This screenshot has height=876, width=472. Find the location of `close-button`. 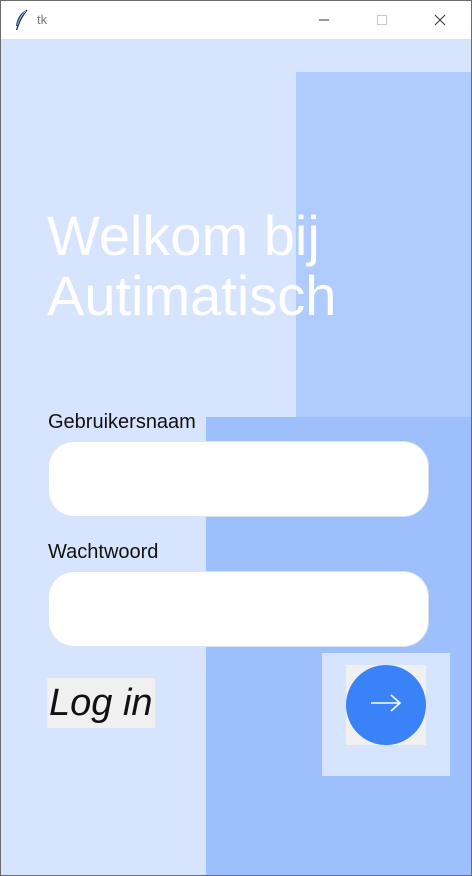

close-button is located at coordinates (440, 20).